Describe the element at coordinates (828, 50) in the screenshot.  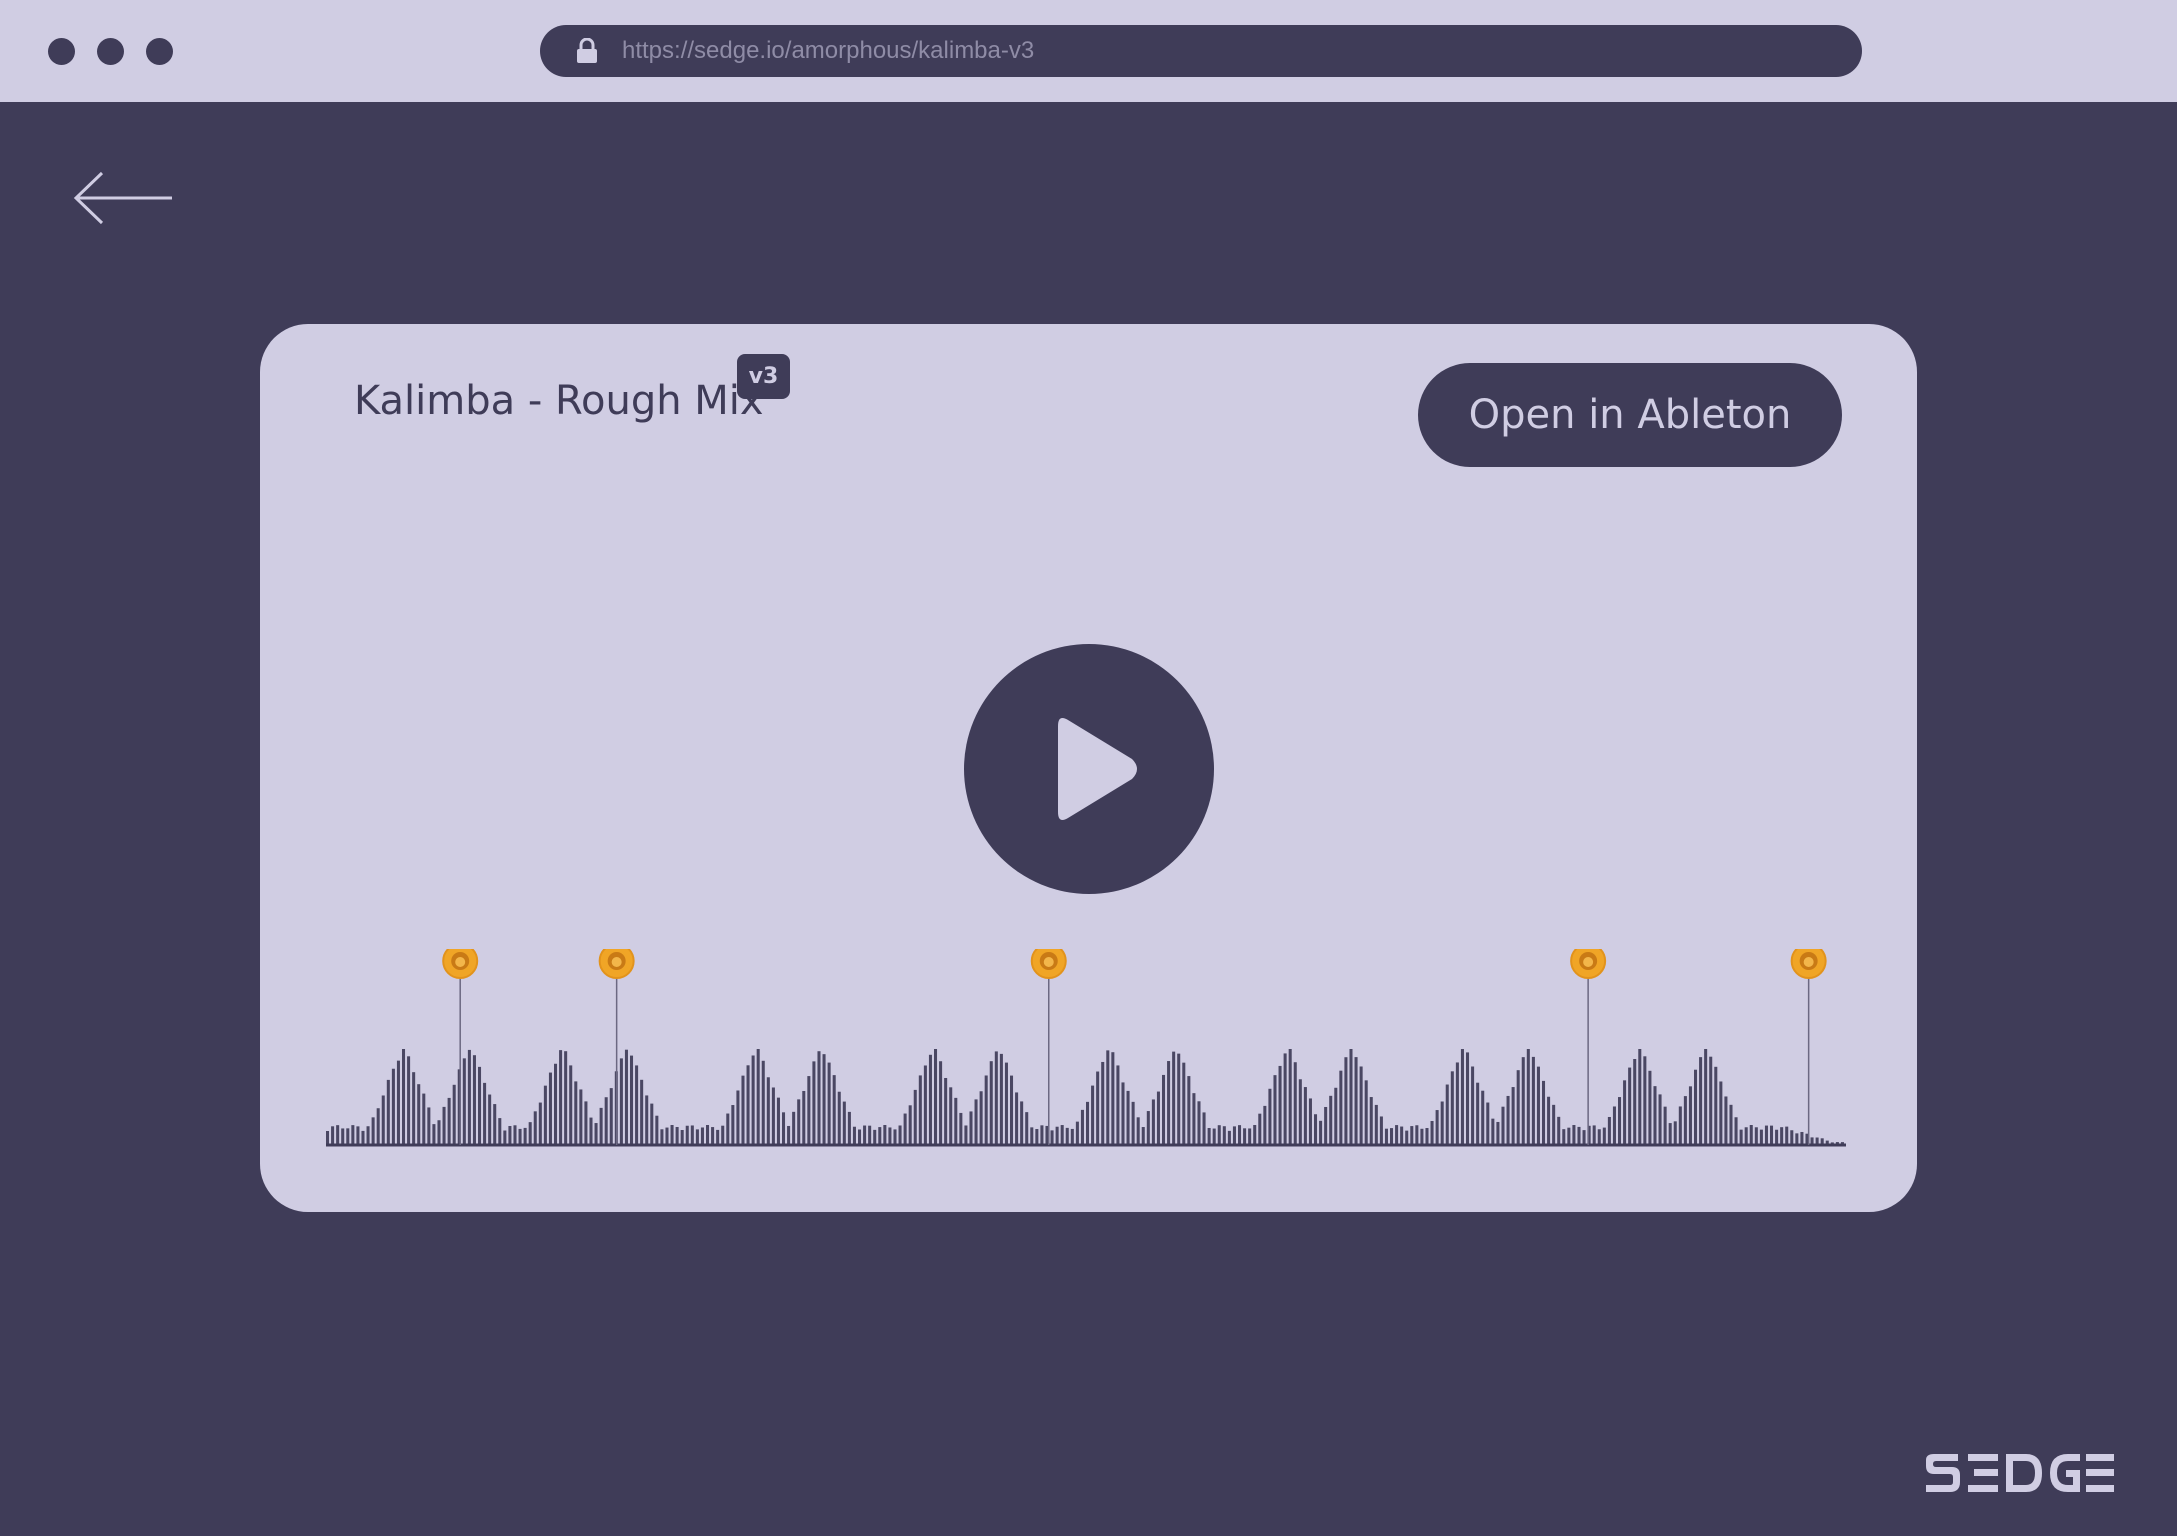
I see `url-text: https://sedge.io/amorphous/kalimba-v3` at that location.